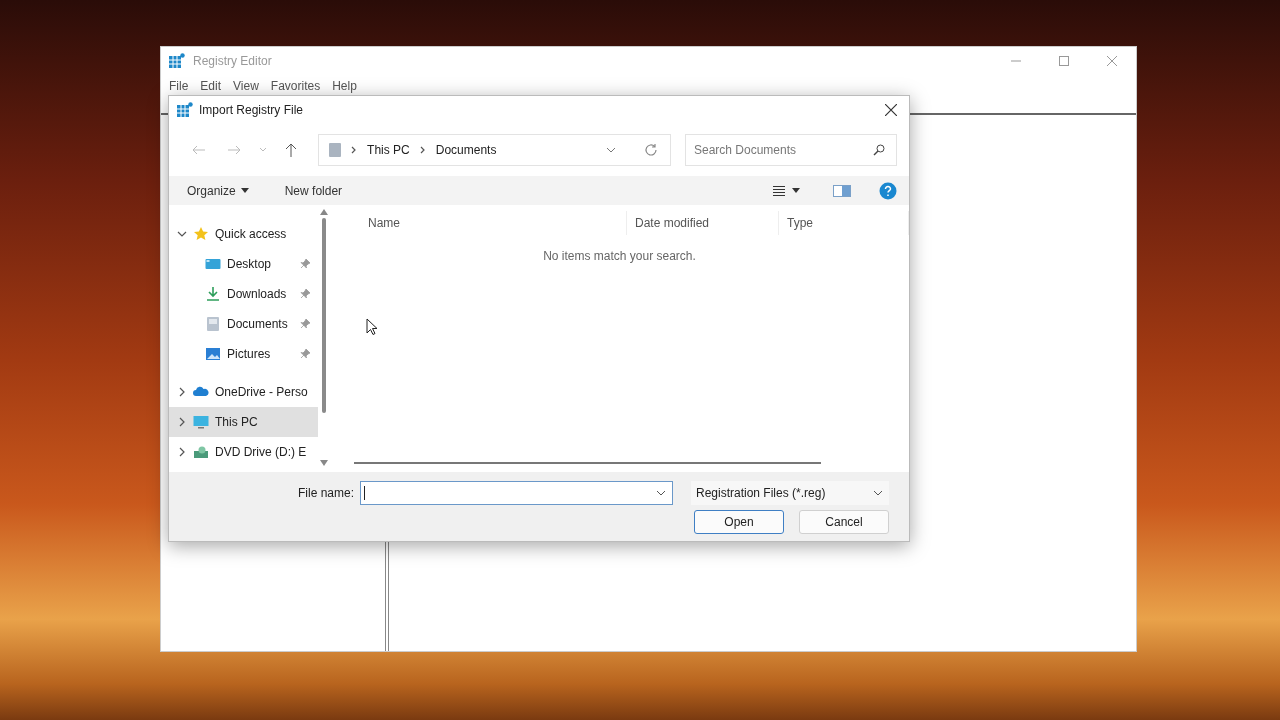  I want to click on search-field: Search Documents, so click(791, 150).